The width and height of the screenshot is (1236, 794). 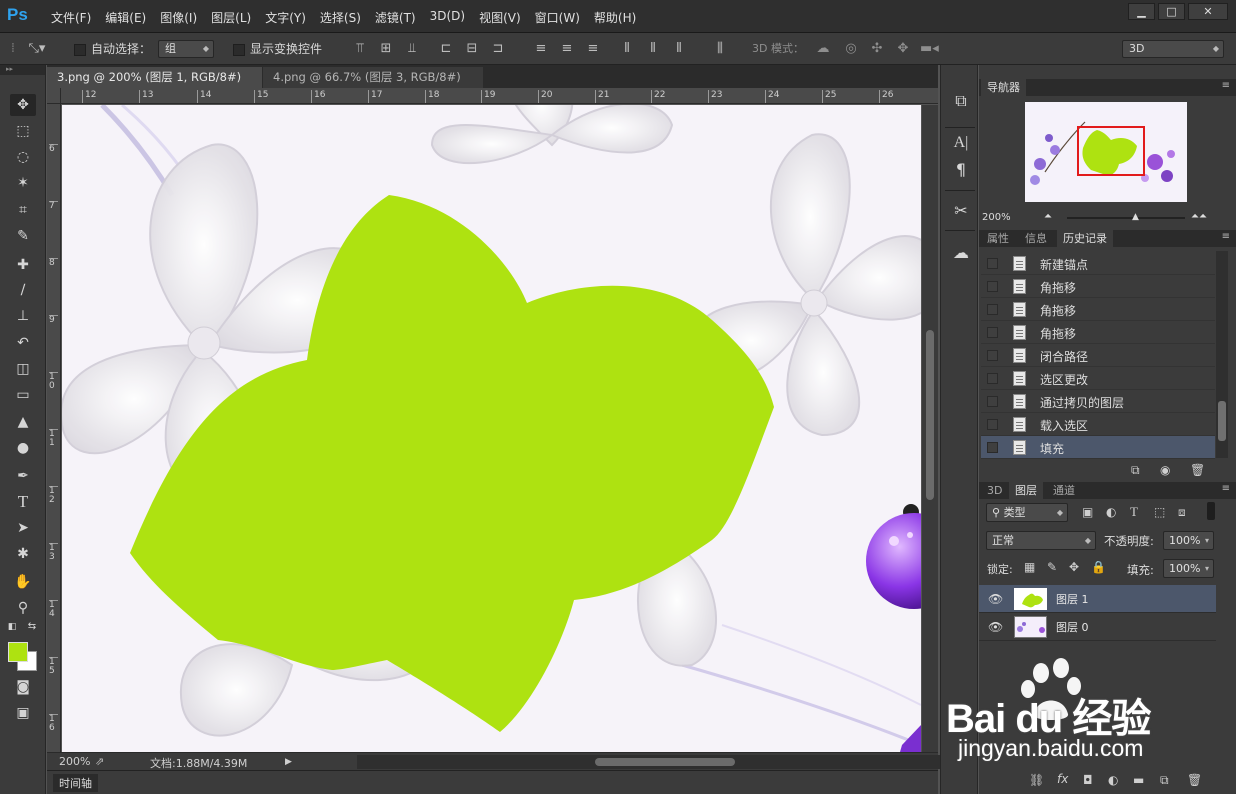 I want to click on filter-type-icon: T, so click(x=1134, y=512).